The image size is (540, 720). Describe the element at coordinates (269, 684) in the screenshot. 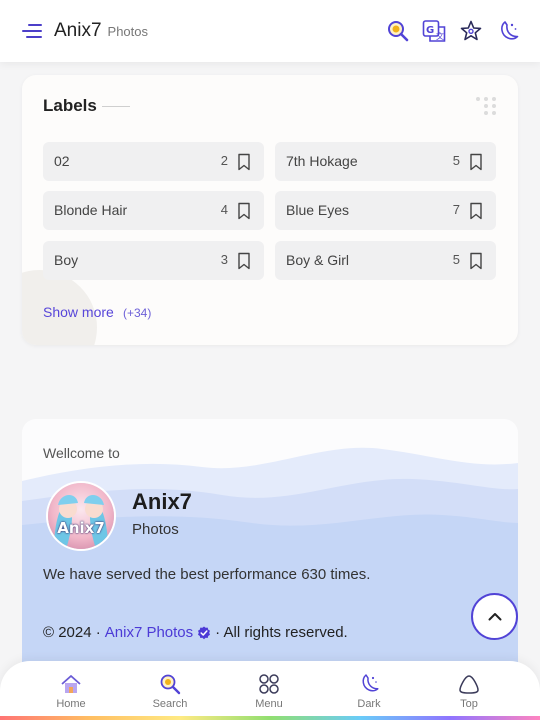

I see `menu-grid-icon` at that location.